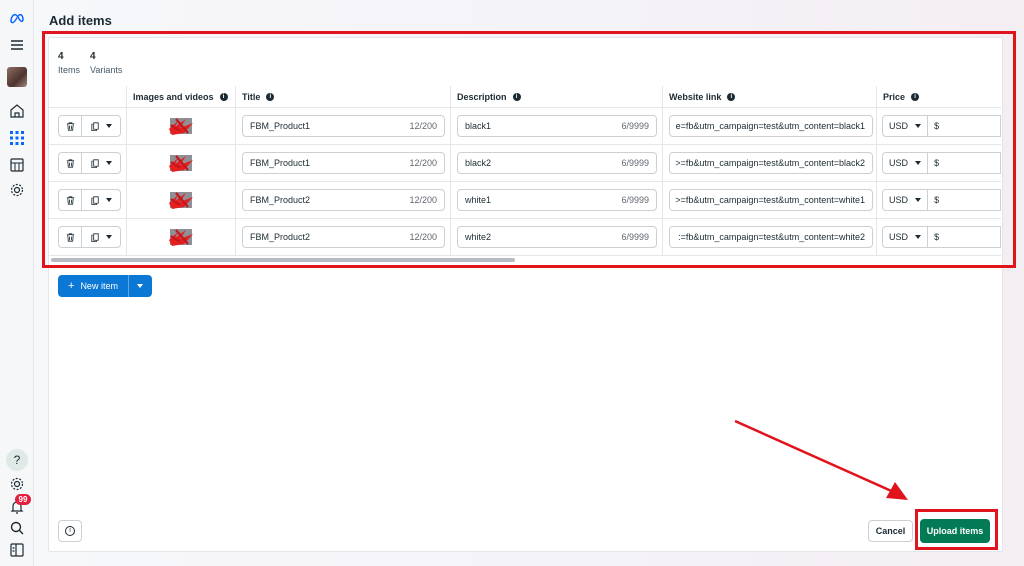 The width and height of the screenshot is (1024, 566). What do you see at coordinates (283, 260) in the screenshot?
I see `horizontal-scrollbar` at bounding box center [283, 260].